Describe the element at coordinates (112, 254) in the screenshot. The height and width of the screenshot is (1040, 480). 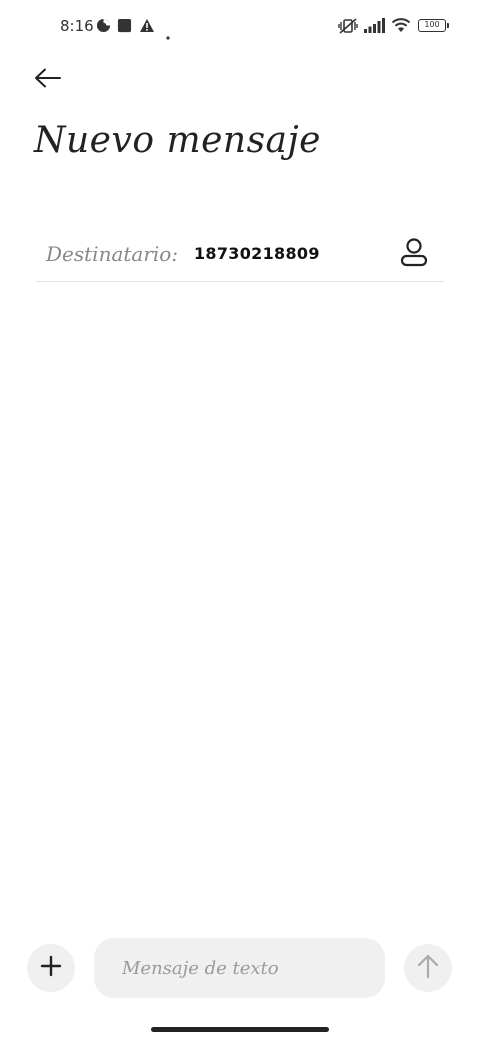
I see `recipient-label: Destinatario:` at that location.